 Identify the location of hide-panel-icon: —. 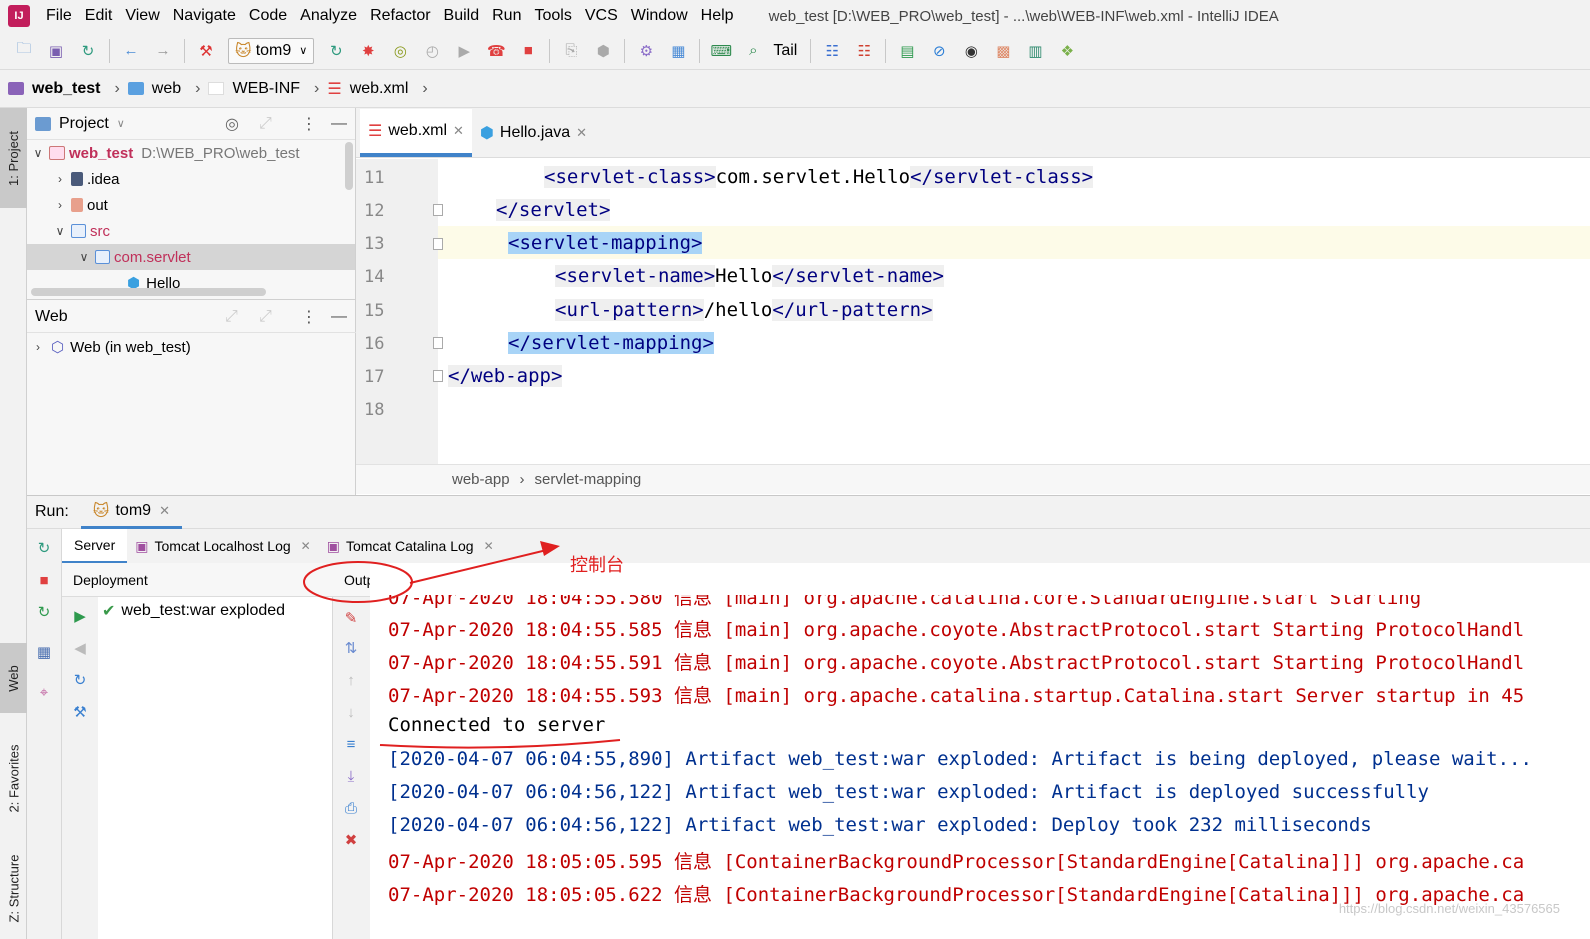
(339, 317).